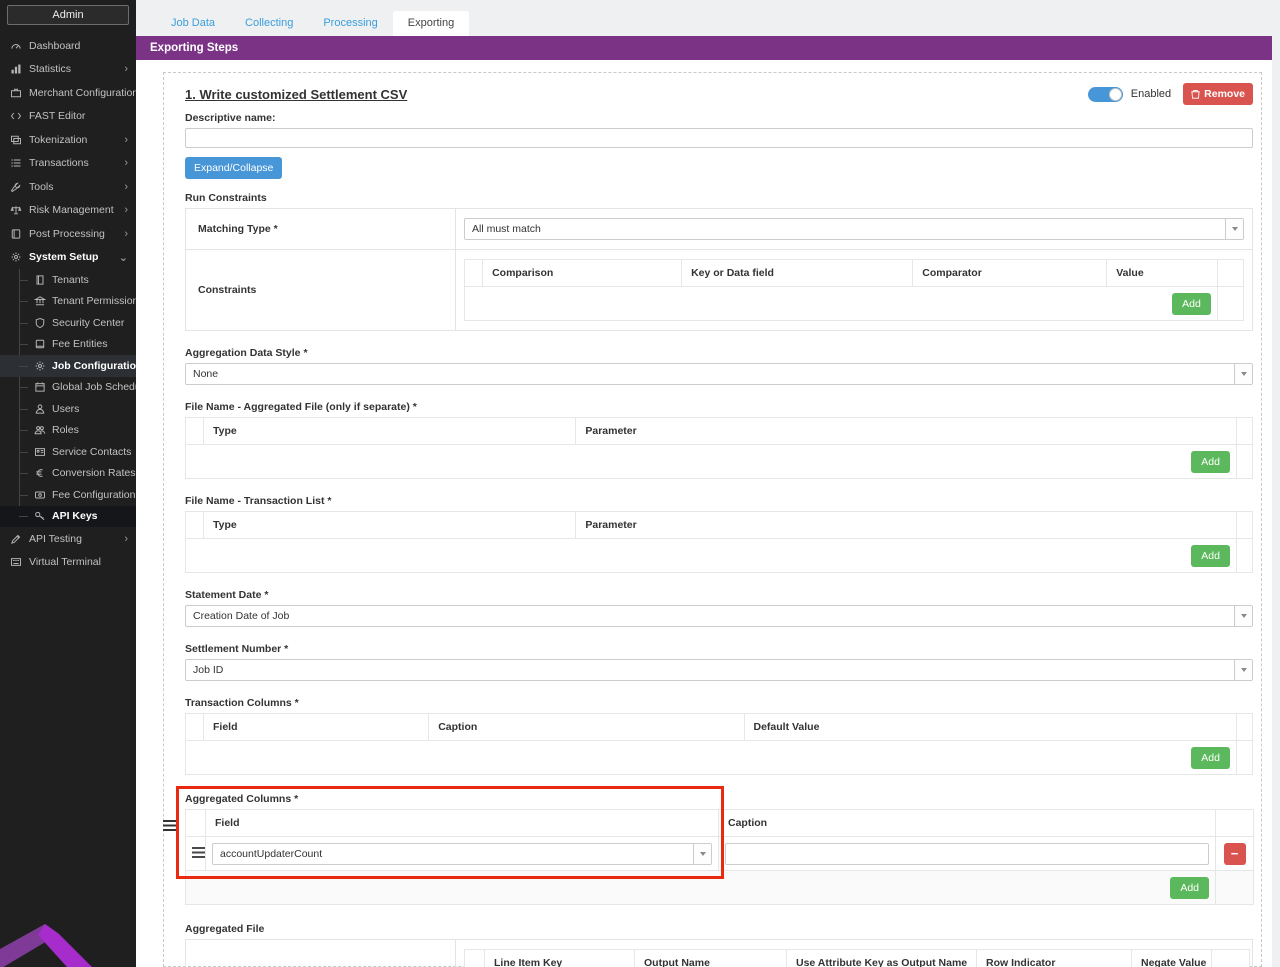 The width and height of the screenshot is (1280, 967). What do you see at coordinates (269, 23) in the screenshot?
I see `tab-collecting: Collecting` at bounding box center [269, 23].